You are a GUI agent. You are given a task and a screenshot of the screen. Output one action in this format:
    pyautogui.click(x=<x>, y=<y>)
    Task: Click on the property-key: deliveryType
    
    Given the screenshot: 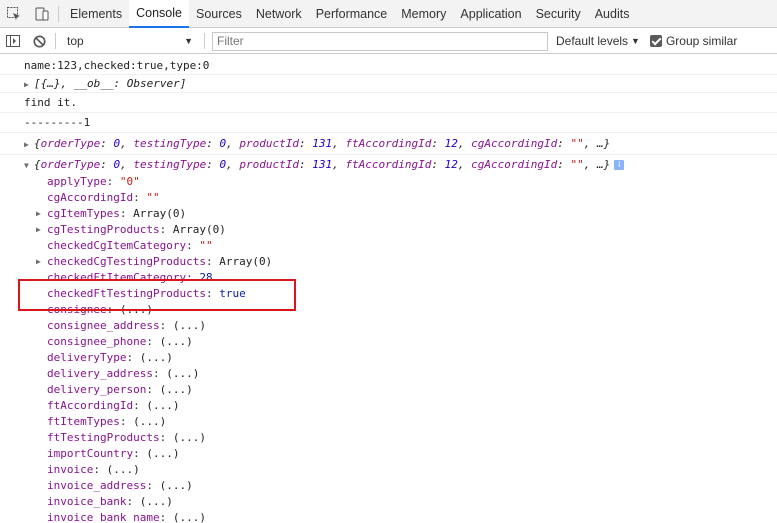 What is the action you would take?
    pyautogui.click(x=87, y=357)
    